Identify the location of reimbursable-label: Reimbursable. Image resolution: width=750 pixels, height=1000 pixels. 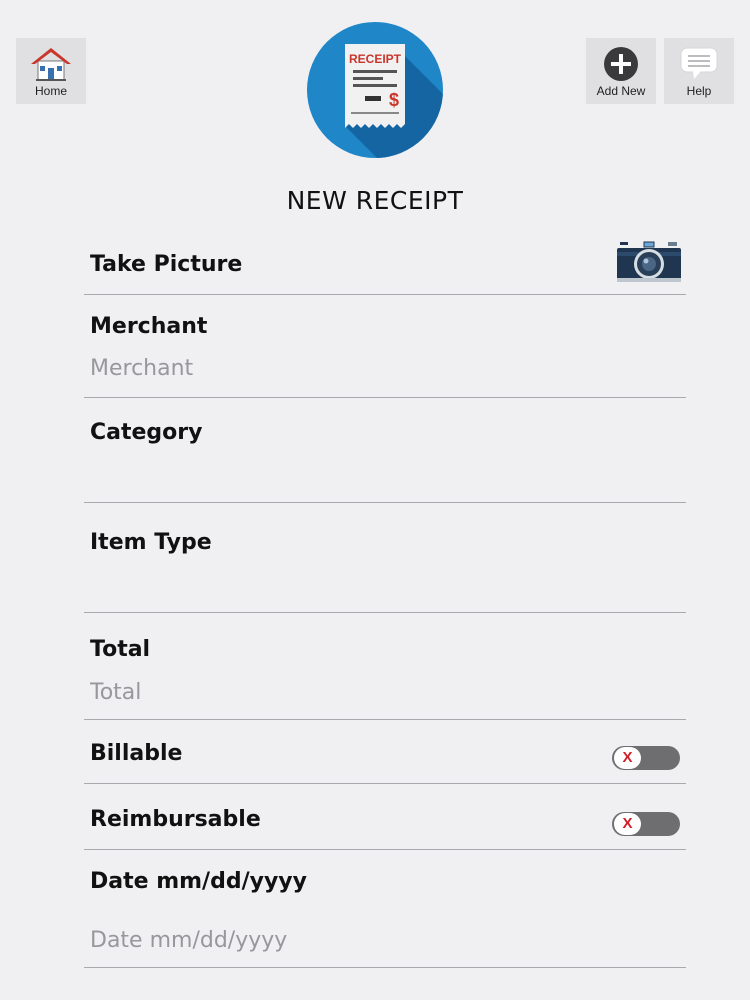
(175, 819).